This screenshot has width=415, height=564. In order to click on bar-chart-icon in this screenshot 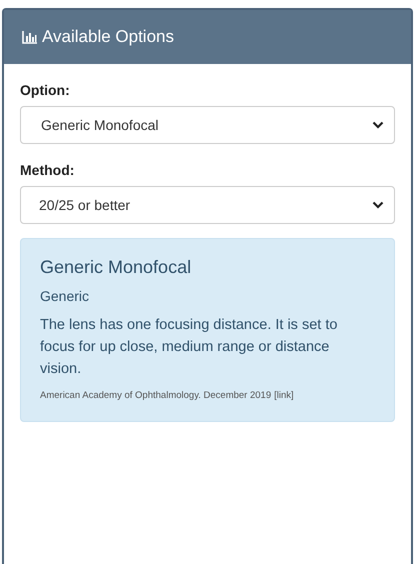, I will do `click(30, 37)`.